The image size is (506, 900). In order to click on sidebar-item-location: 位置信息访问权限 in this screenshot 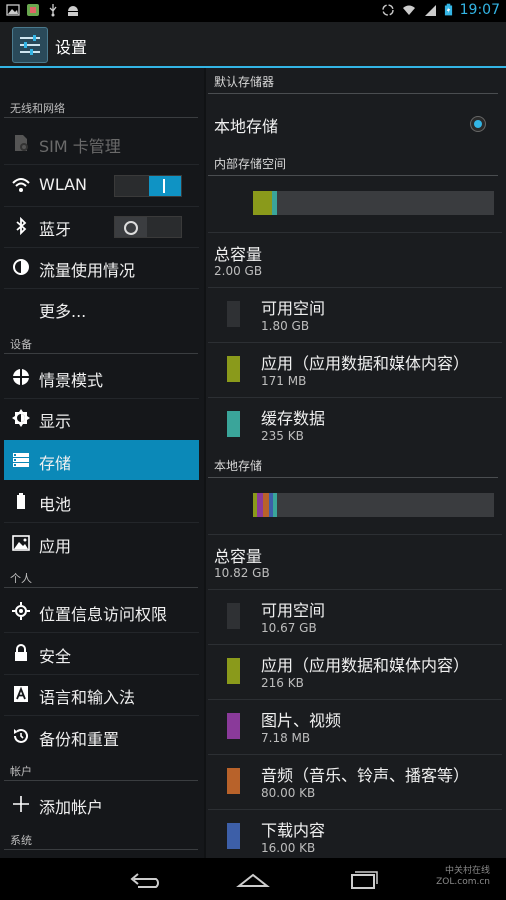, I will do `click(102, 611)`.